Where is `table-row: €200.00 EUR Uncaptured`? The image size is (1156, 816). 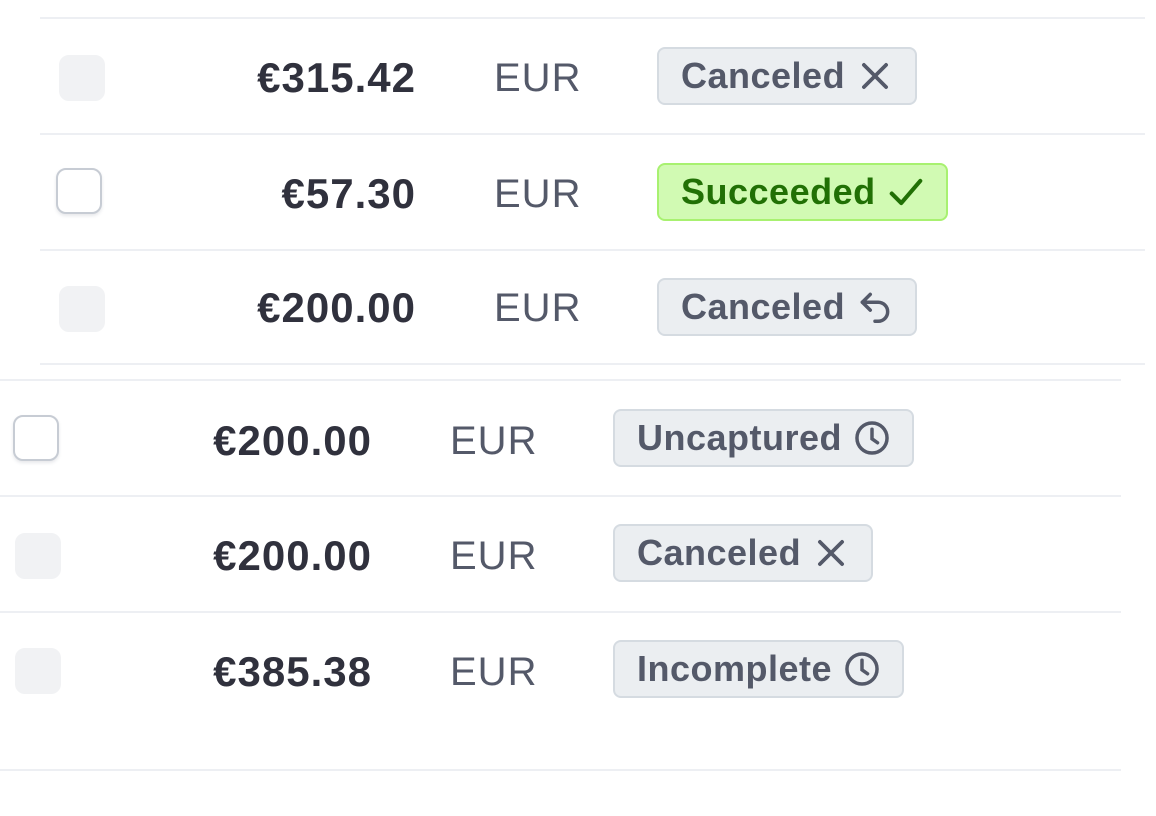 table-row: €200.00 EUR Uncaptured is located at coordinates (560, 439).